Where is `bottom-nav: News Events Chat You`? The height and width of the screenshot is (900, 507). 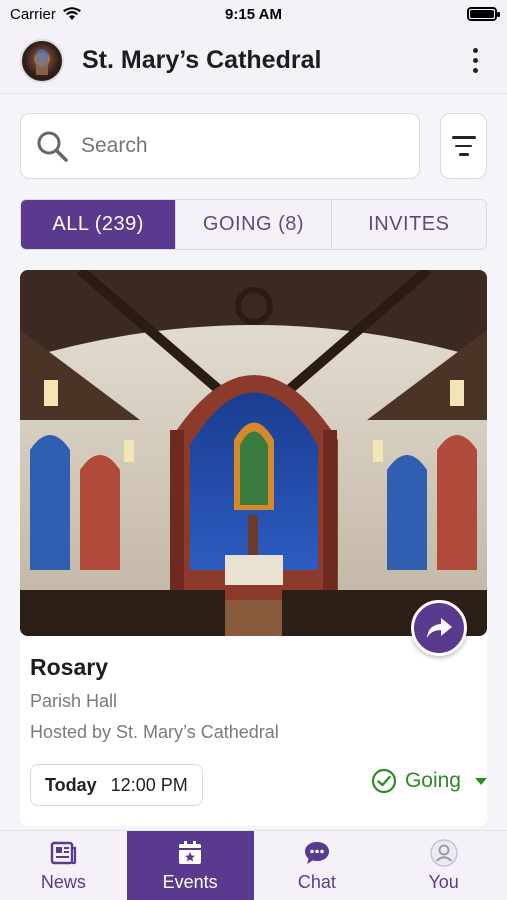
bottom-nav: News Events Chat You is located at coordinates (253, 865).